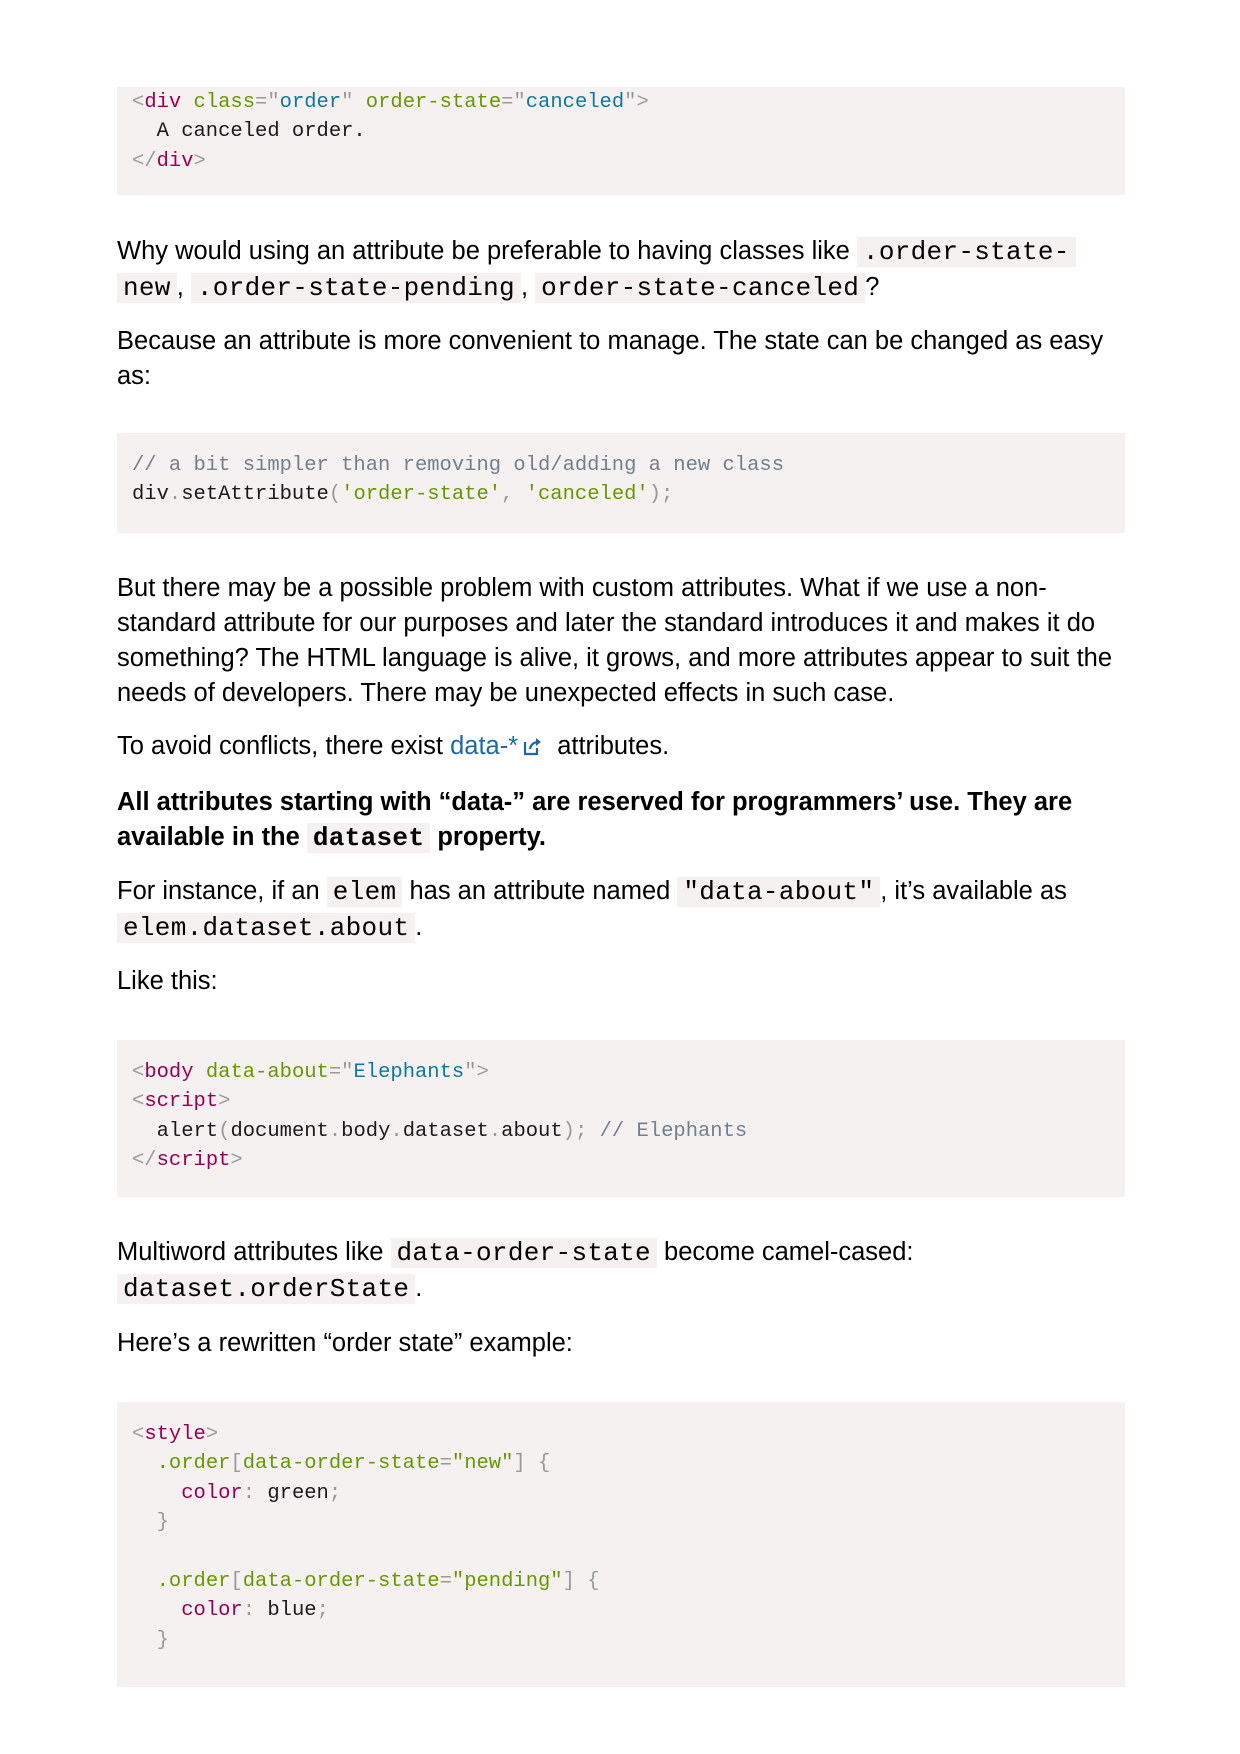 The height and width of the screenshot is (1754, 1240). Describe the element at coordinates (533, 746) in the screenshot. I see `external-link-icon` at that location.